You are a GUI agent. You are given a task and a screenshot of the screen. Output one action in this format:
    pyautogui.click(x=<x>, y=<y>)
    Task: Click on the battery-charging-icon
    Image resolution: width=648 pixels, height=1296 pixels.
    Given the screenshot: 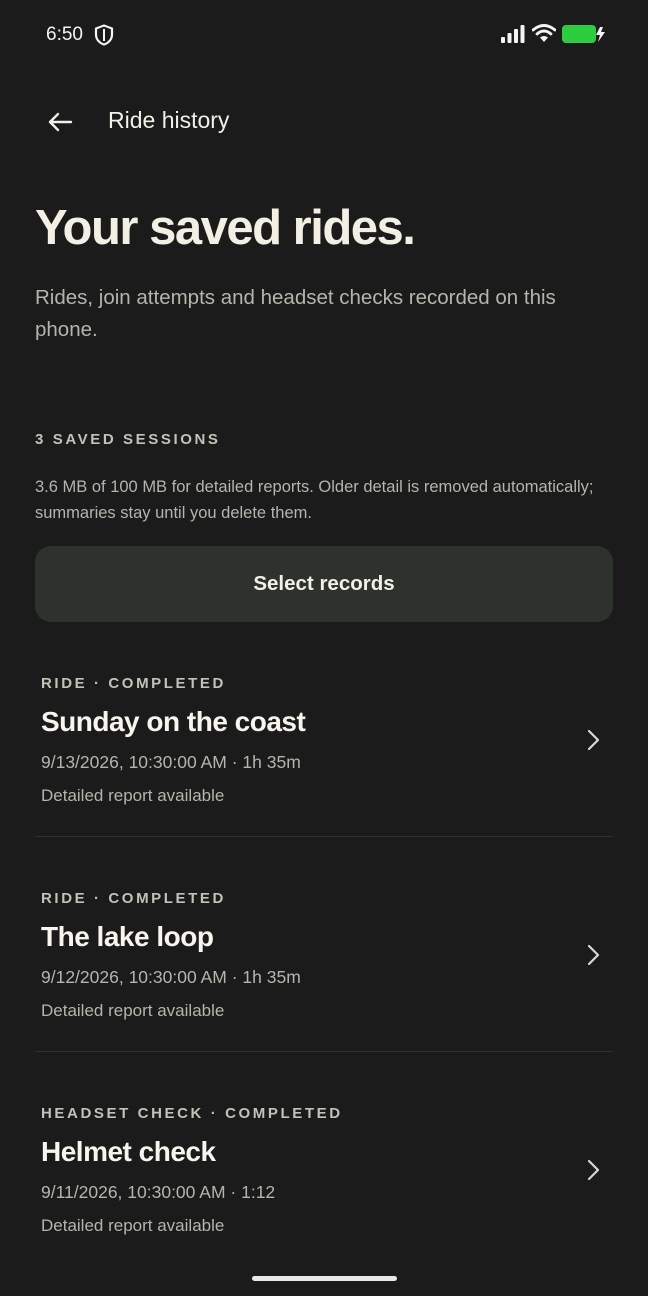 What is the action you would take?
    pyautogui.click(x=583, y=34)
    